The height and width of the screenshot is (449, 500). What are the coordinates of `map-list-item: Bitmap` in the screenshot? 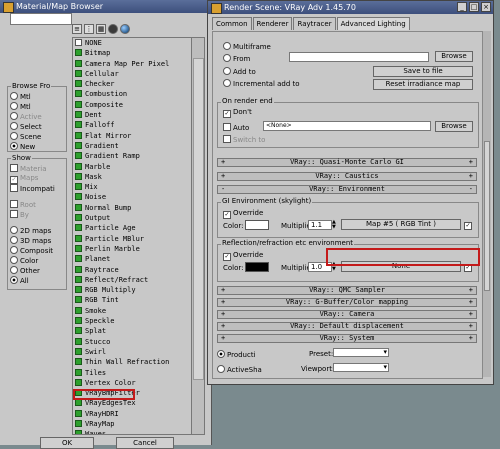 It's located at (132, 53).